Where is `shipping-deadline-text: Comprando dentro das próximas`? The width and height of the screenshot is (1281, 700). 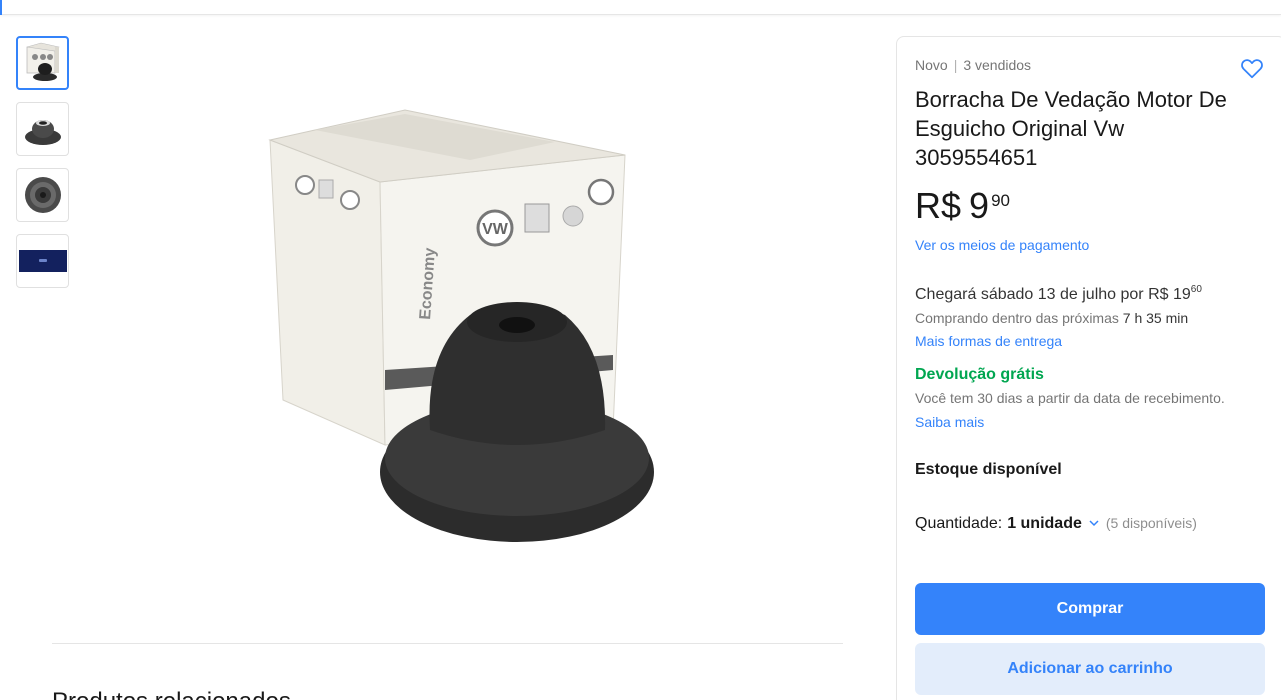 shipping-deadline-text: Comprando dentro das próximas is located at coordinates (1017, 318).